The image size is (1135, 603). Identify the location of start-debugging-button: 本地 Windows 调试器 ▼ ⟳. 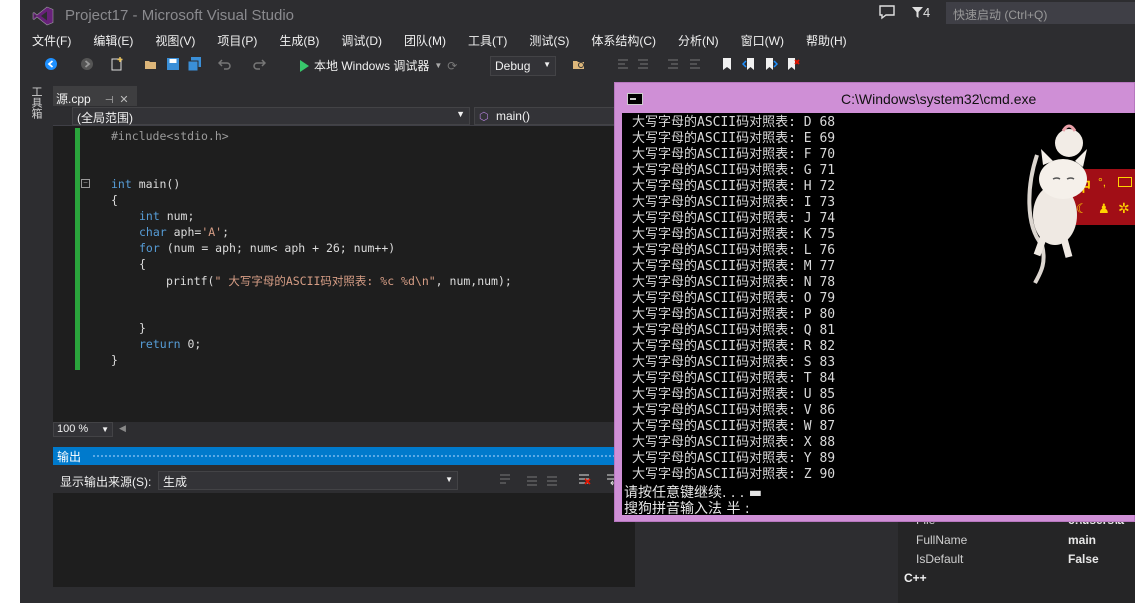
(378, 65).